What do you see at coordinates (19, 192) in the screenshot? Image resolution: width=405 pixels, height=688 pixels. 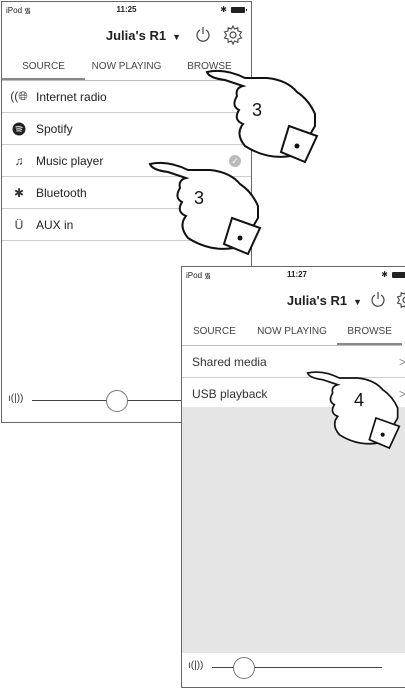 I see `bluetooth-icon: ✱` at bounding box center [19, 192].